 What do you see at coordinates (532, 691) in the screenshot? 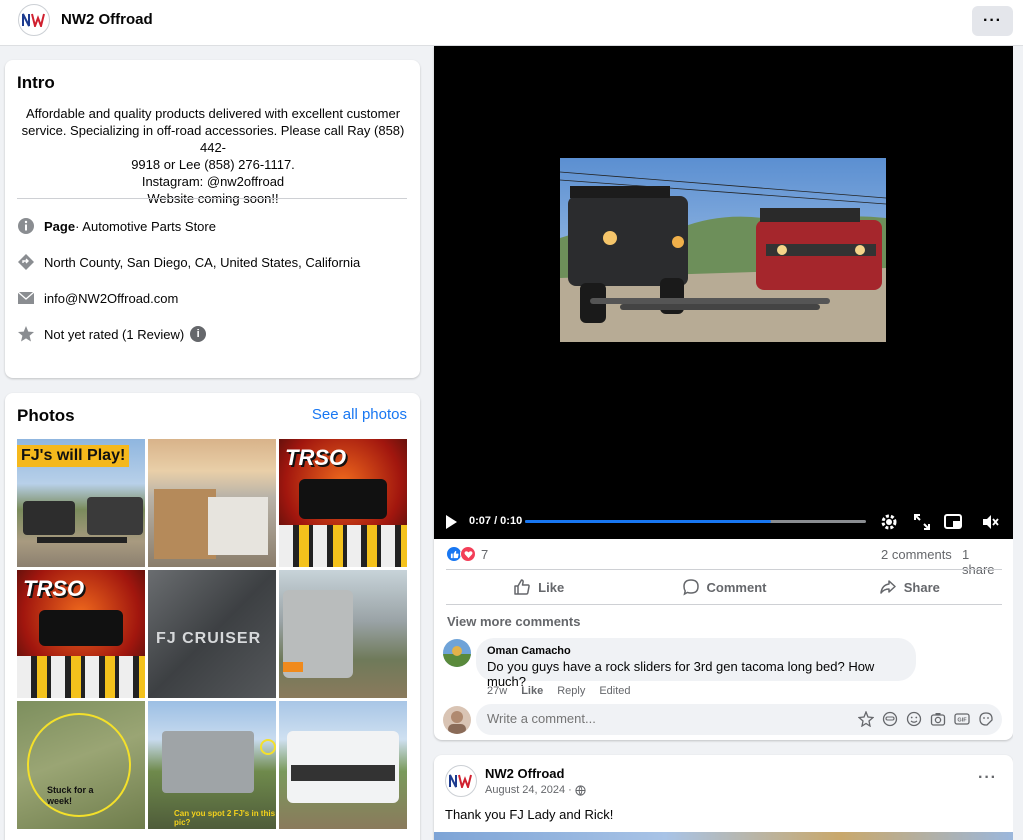
I see `comment-like-link: Like` at bounding box center [532, 691].